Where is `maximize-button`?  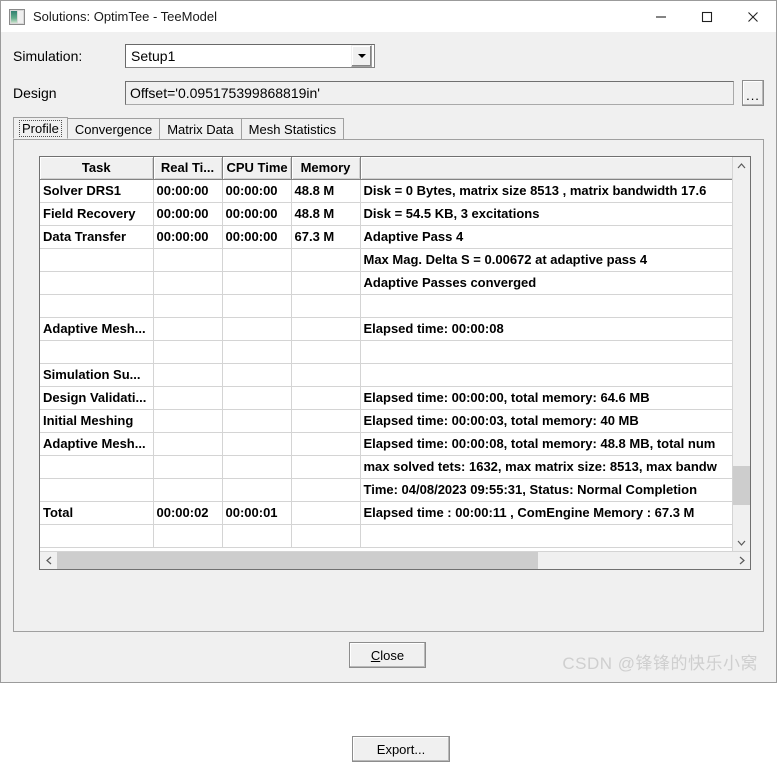 maximize-button is located at coordinates (707, 16).